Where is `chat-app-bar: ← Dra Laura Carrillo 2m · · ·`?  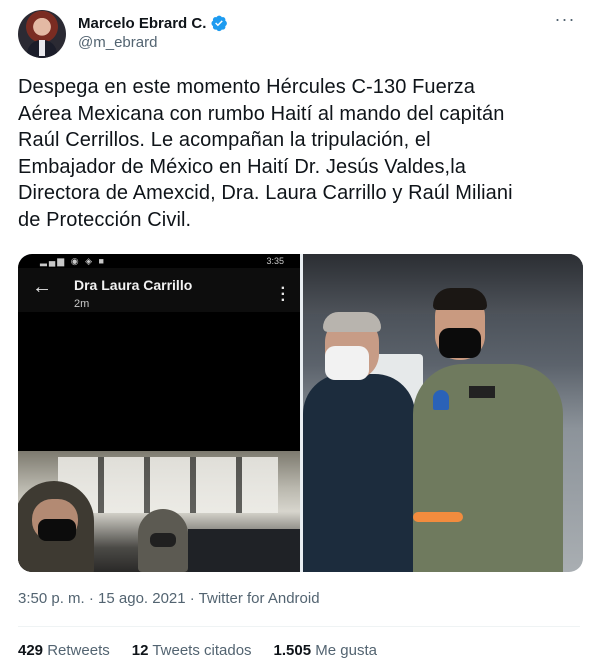
chat-app-bar: ← Dra Laura Carrillo 2m · · · is located at coordinates (159, 290).